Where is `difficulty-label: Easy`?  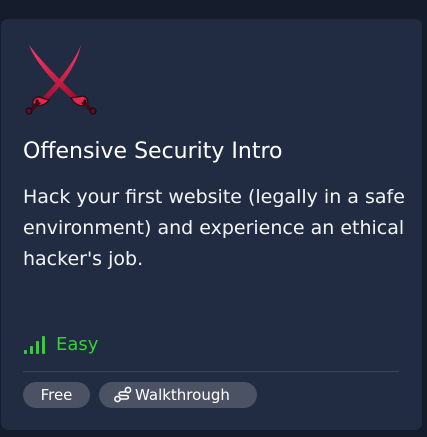 difficulty-label: Easy is located at coordinates (77, 344).